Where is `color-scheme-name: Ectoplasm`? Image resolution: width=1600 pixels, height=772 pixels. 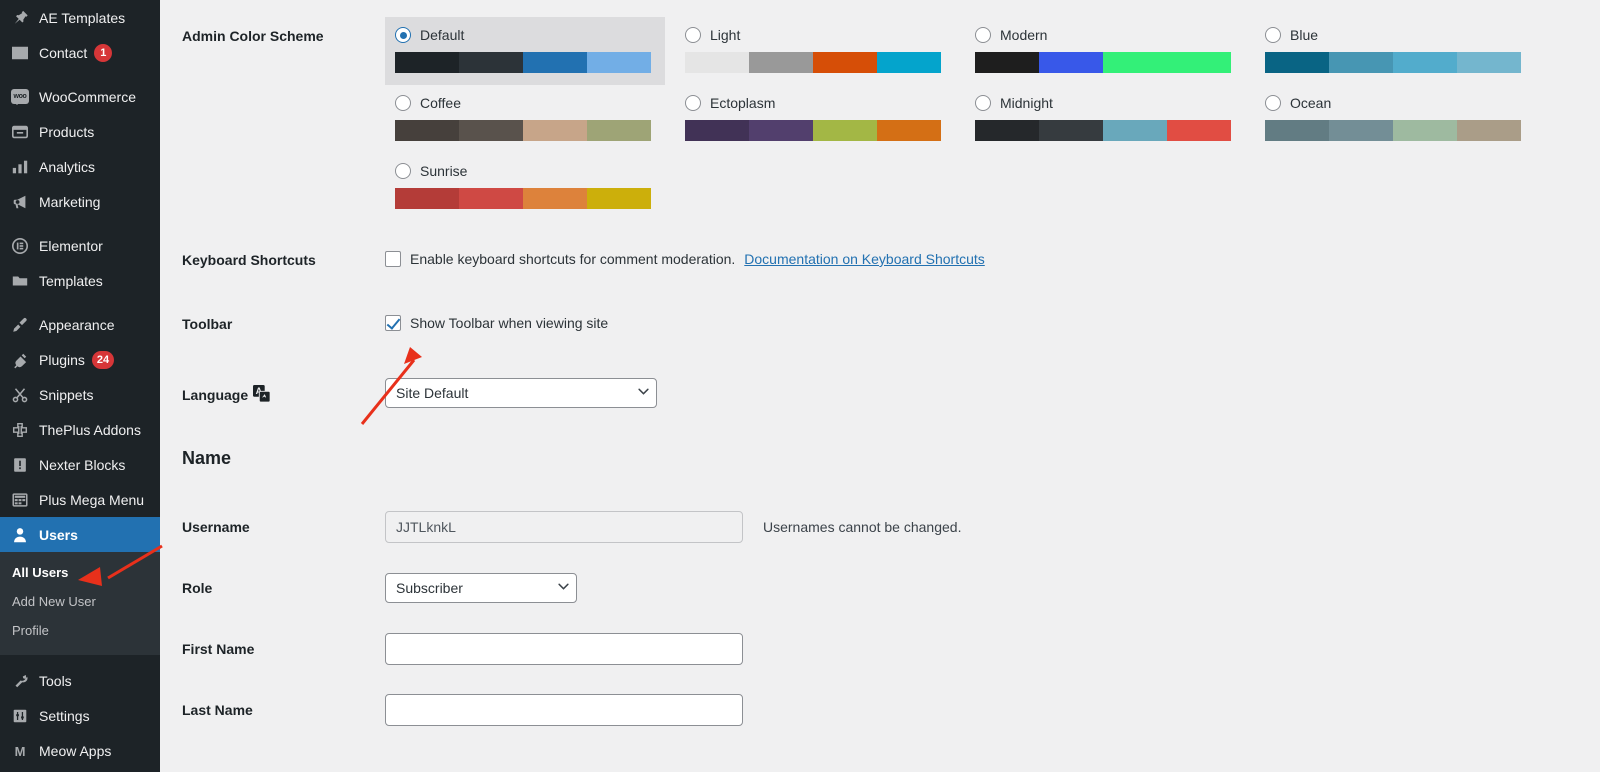 color-scheme-name: Ectoplasm is located at coordinates (743, 103).